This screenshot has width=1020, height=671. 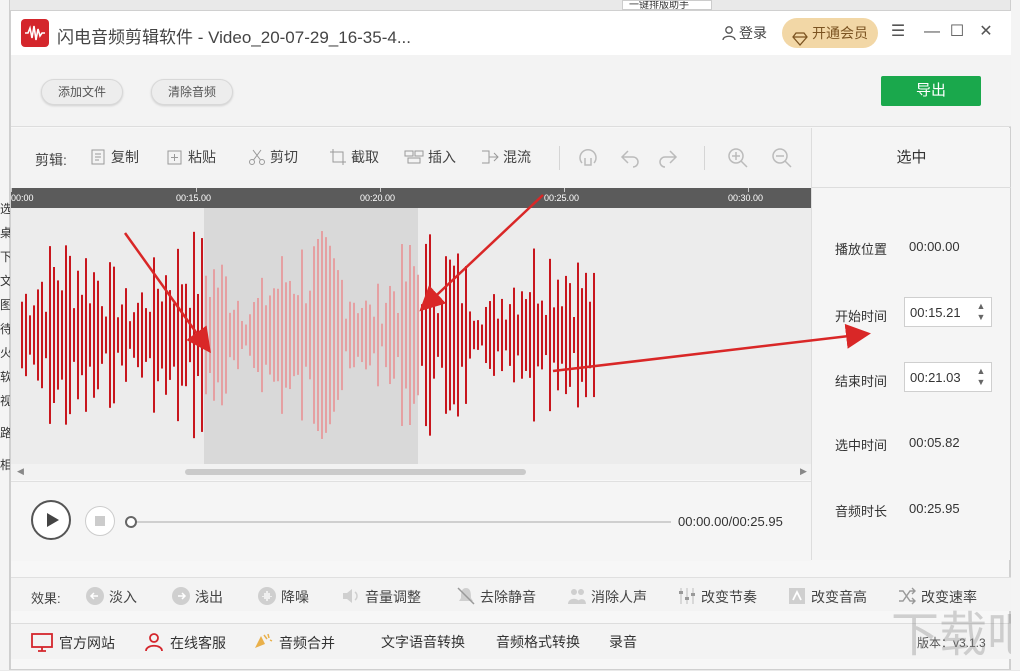 I want to click on end-time-stepper: 00:21.03 ▲ ▼, so click(x=948, y=377).